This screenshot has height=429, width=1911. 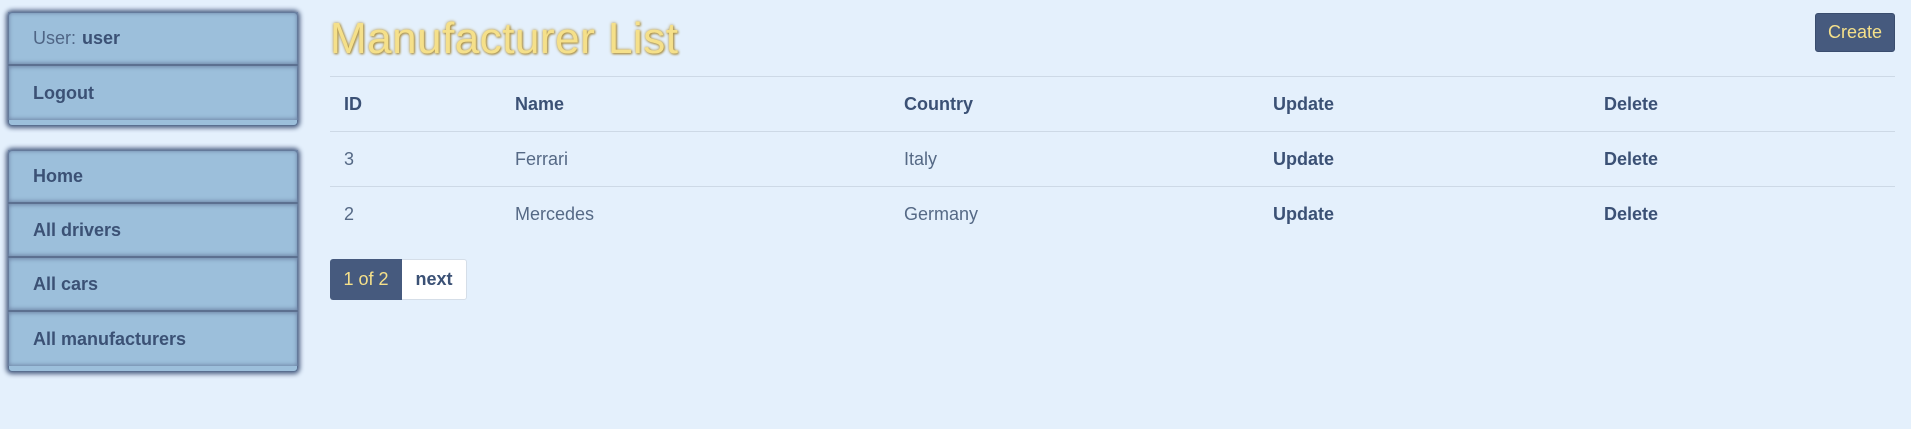 I want to click on column-header-id: ID, so click(x=353, y=103).